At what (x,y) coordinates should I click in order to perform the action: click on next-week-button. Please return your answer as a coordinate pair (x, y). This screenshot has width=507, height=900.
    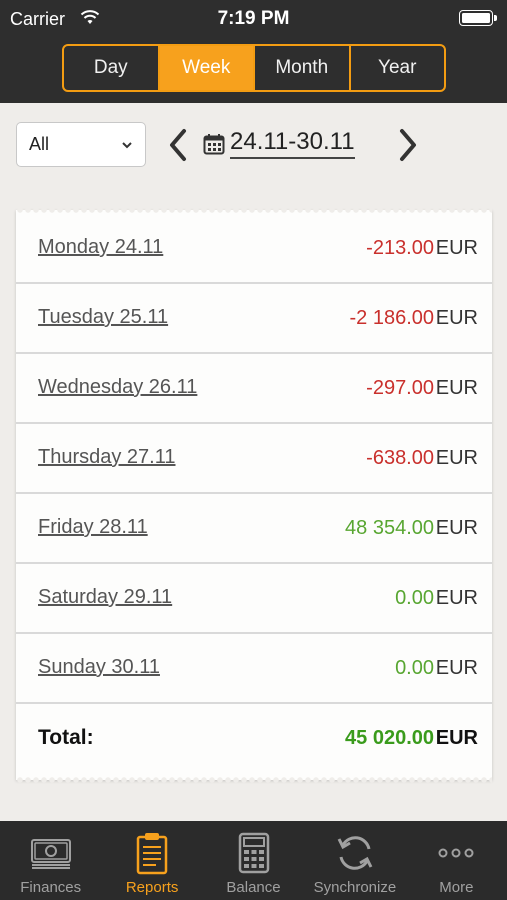
    Looking at the image, I should click on (408, 145).